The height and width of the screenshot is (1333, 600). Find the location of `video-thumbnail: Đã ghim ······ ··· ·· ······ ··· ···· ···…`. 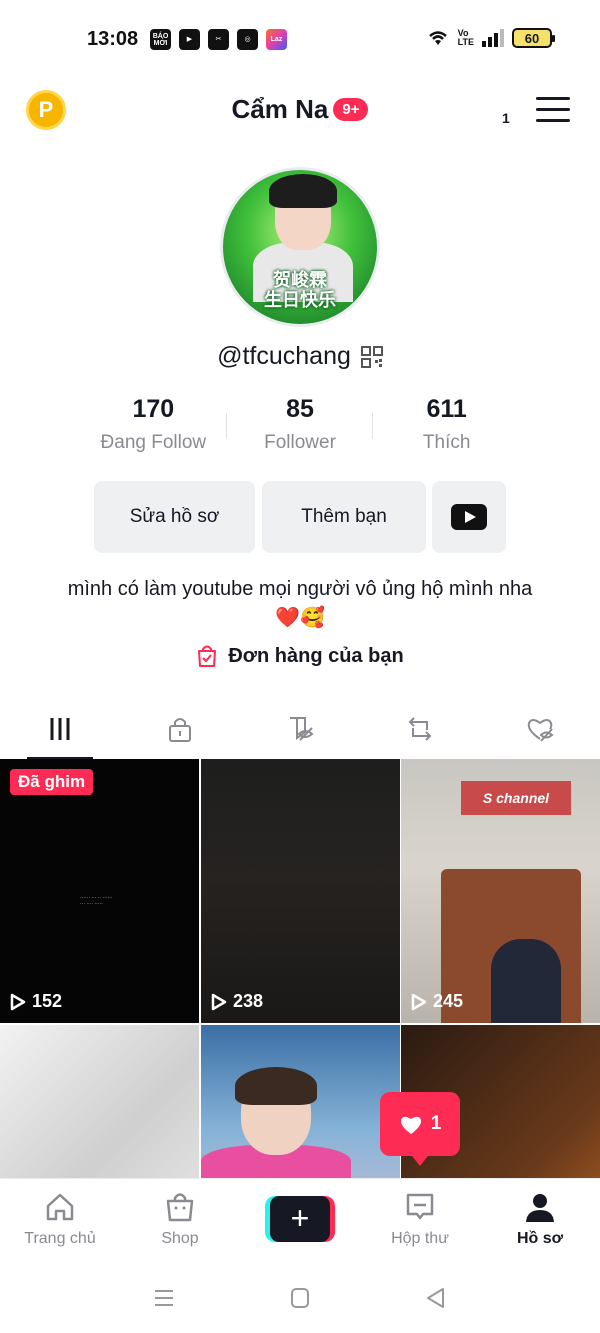

video-thumbnail: Đã ghim ······ ··· ·· ······ ··· ···· ···… is located at coordinates (99, 891).